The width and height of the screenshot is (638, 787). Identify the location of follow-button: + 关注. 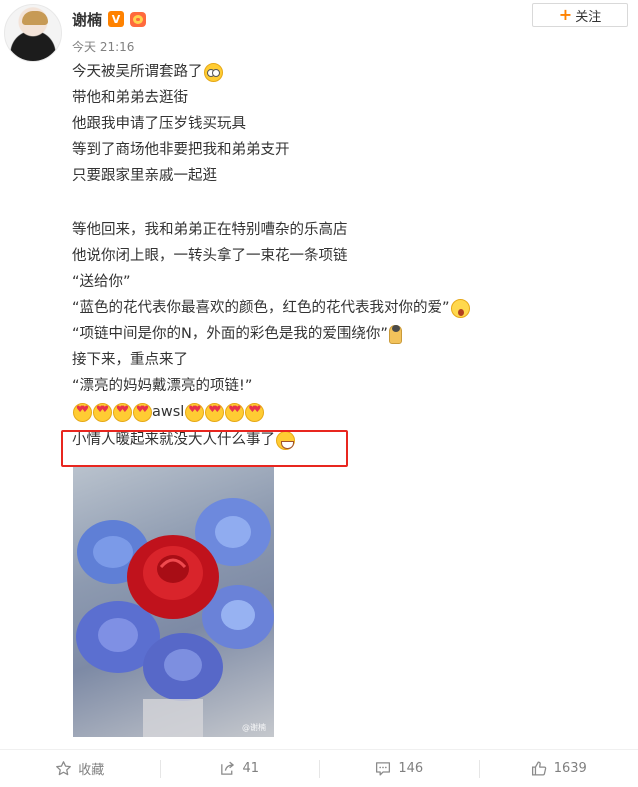
(580, 15).